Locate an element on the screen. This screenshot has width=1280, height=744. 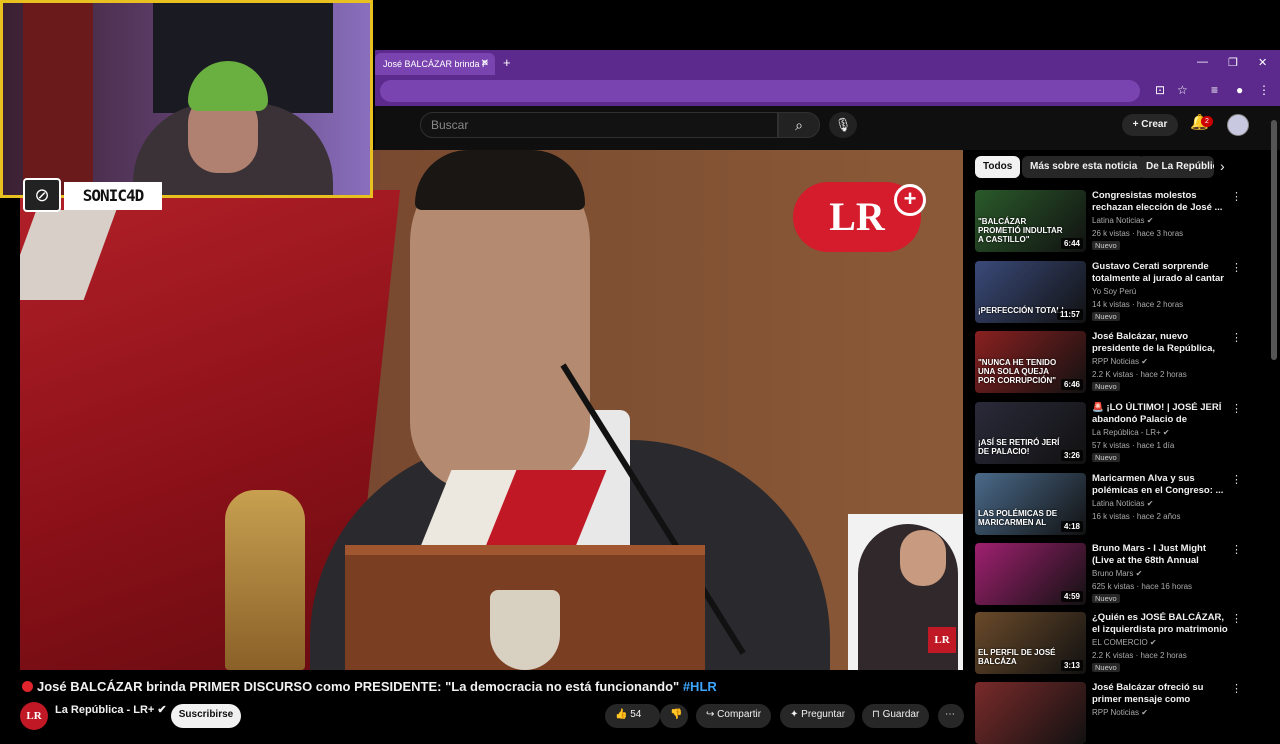
recommendation-channel: La República - LR+ ✔ is located at coordinates (1131, 432).